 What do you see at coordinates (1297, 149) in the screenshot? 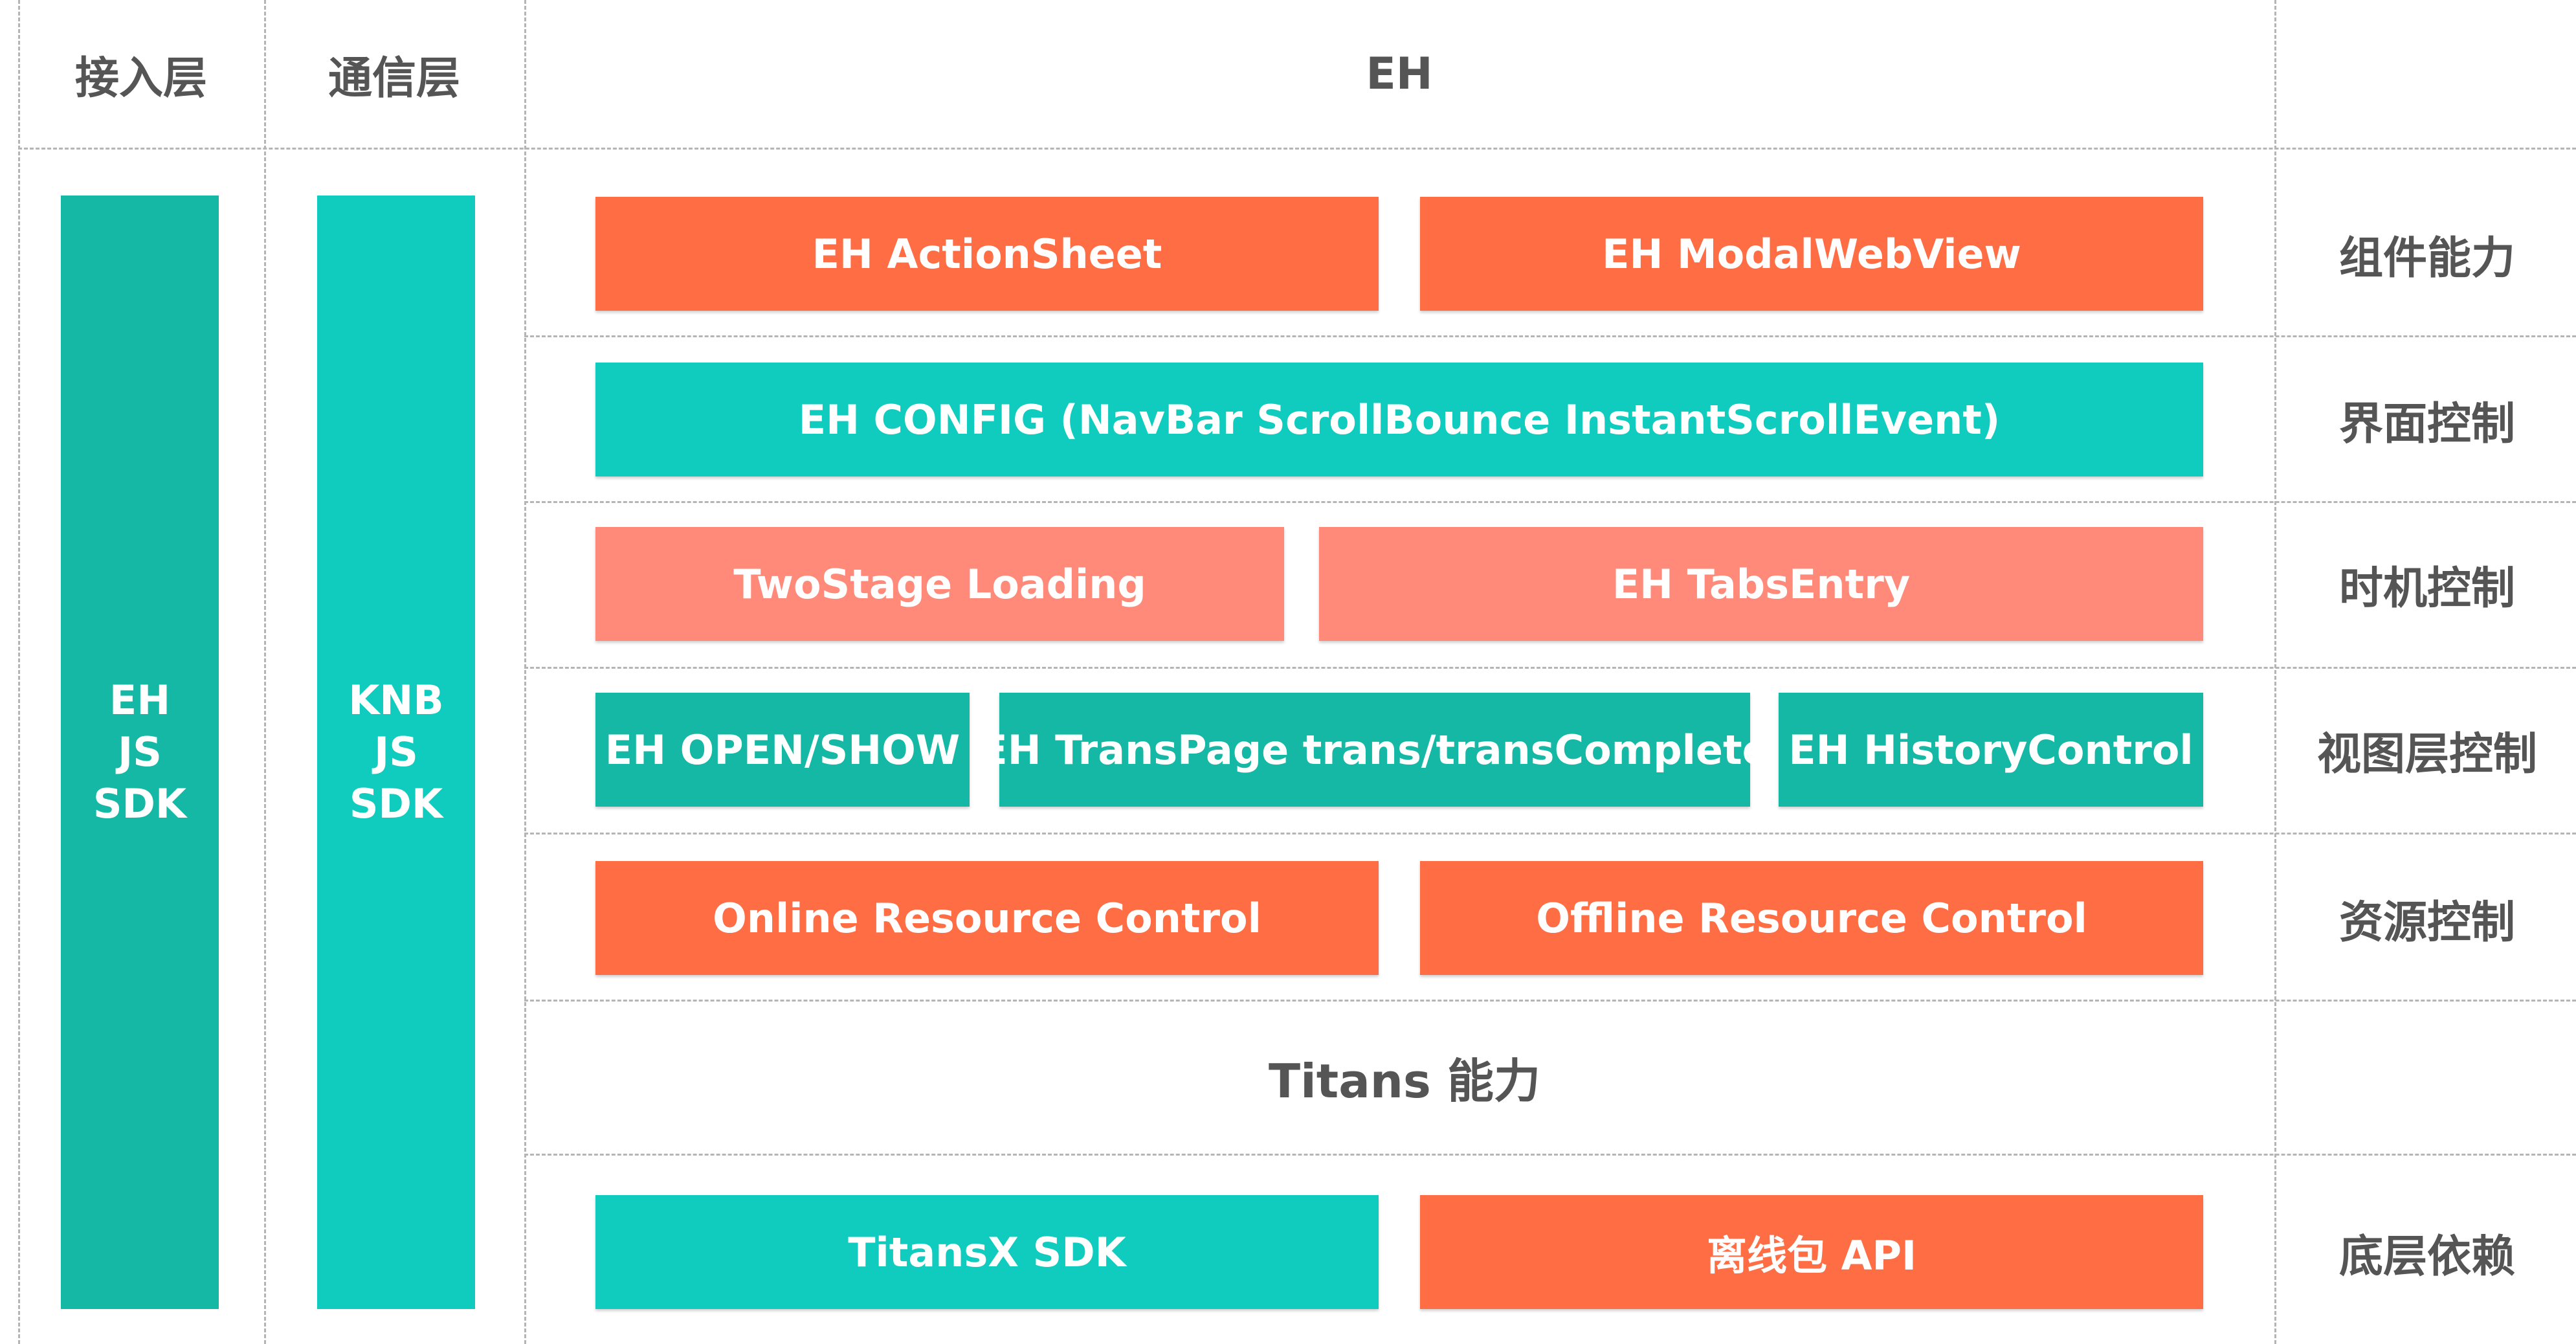
I see `divider-header` at bounding box center [1297, 149].